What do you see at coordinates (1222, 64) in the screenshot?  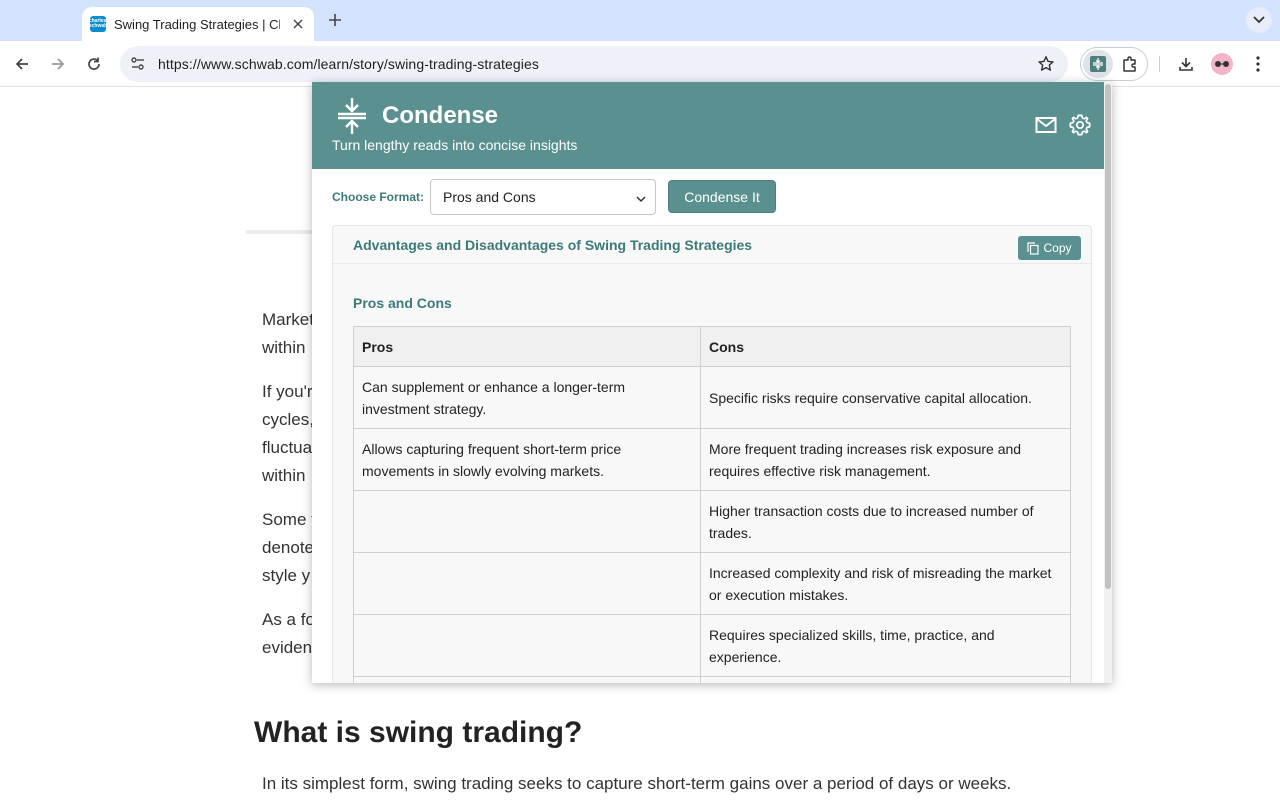 I see `profile-avatar` at bounding box center [1222, 64].